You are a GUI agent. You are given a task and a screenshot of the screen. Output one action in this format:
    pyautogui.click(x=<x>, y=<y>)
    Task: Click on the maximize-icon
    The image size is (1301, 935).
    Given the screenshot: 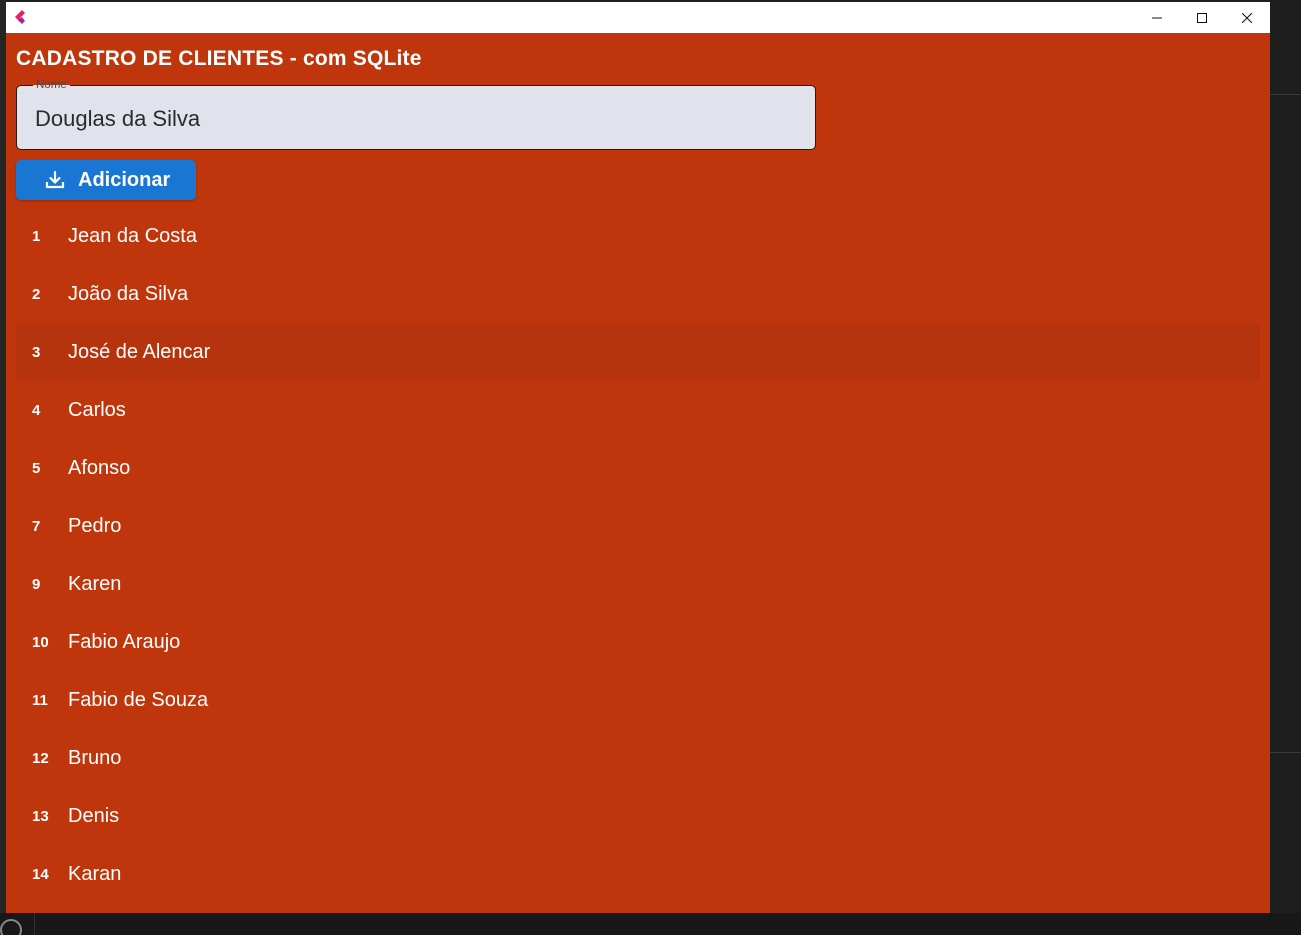 What is the action you would take?
    pyautogui.click(x=1201, y=17)
    